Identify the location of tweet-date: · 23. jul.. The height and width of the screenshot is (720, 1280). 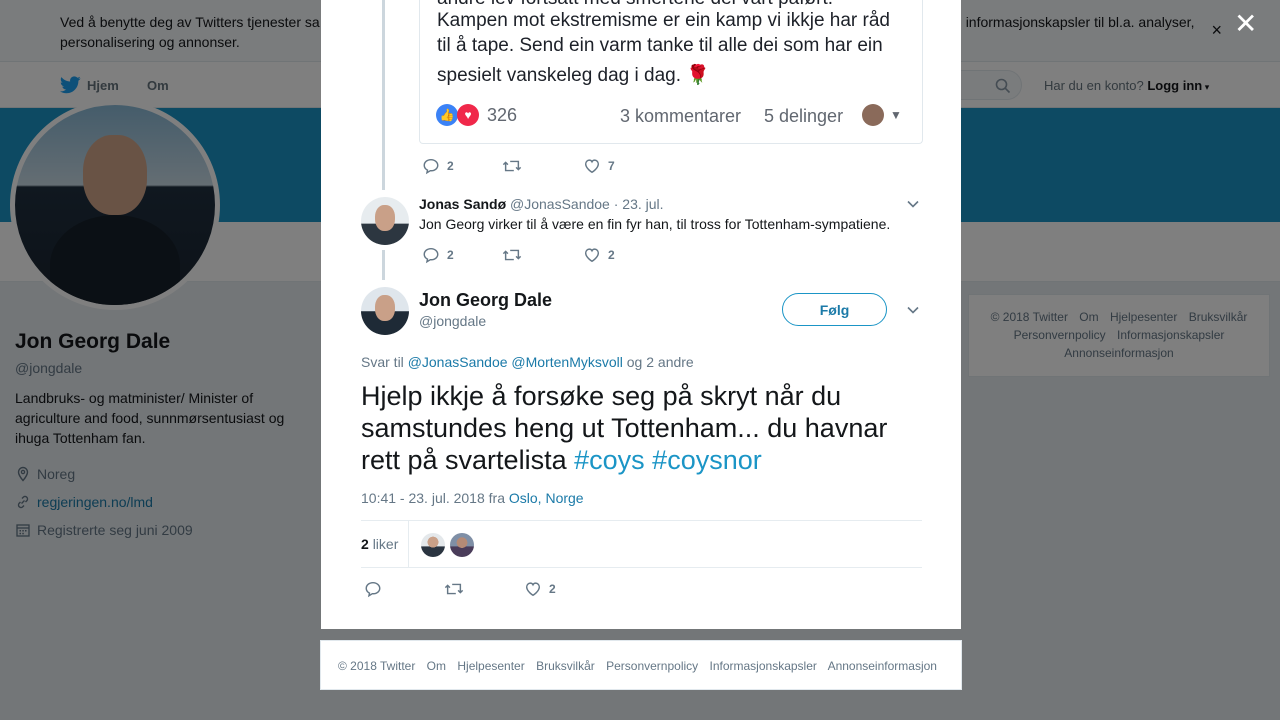
(639, 204).